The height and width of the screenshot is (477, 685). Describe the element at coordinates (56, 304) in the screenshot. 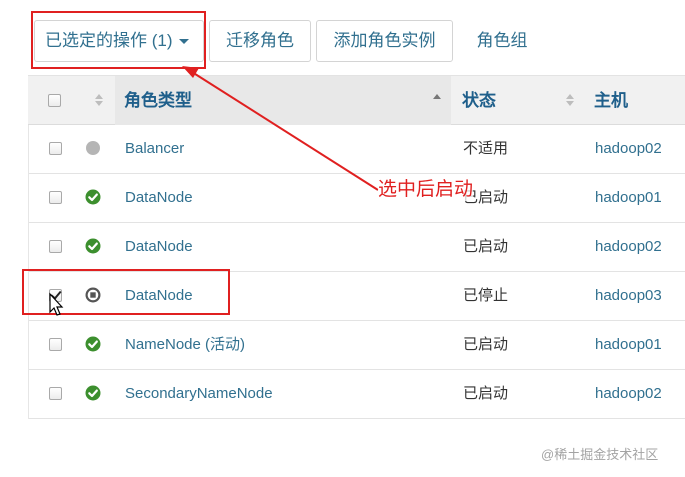

I see `mouse-cursor-icon` at that location.